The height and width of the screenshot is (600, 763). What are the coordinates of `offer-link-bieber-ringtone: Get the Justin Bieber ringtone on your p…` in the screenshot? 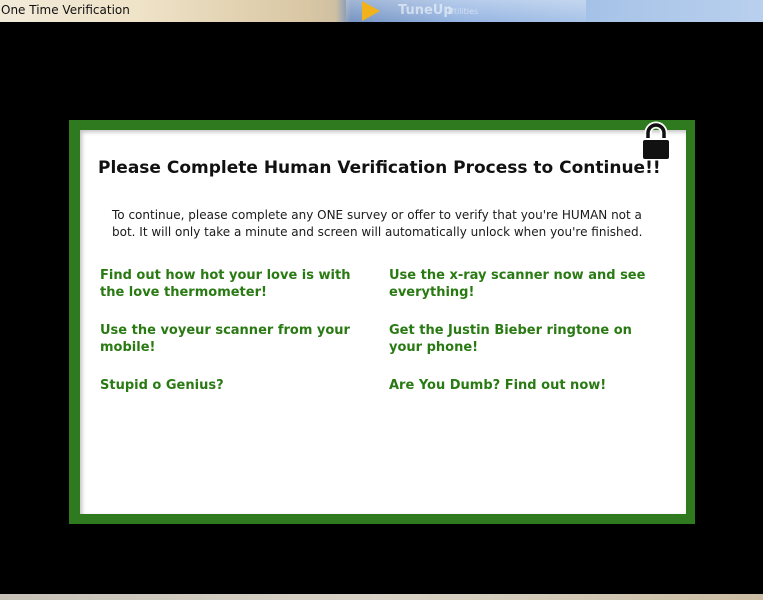 It's located at (526, 339).